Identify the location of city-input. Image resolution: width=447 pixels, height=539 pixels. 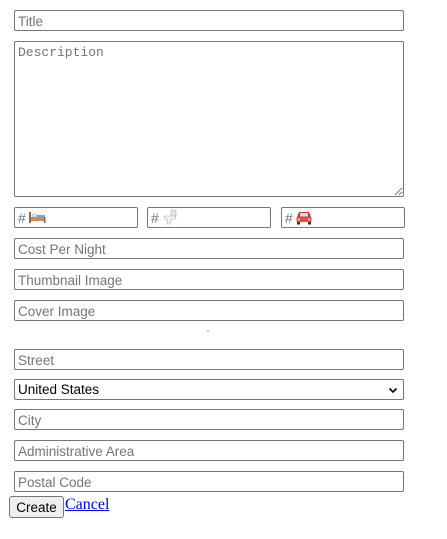
(209, 419).